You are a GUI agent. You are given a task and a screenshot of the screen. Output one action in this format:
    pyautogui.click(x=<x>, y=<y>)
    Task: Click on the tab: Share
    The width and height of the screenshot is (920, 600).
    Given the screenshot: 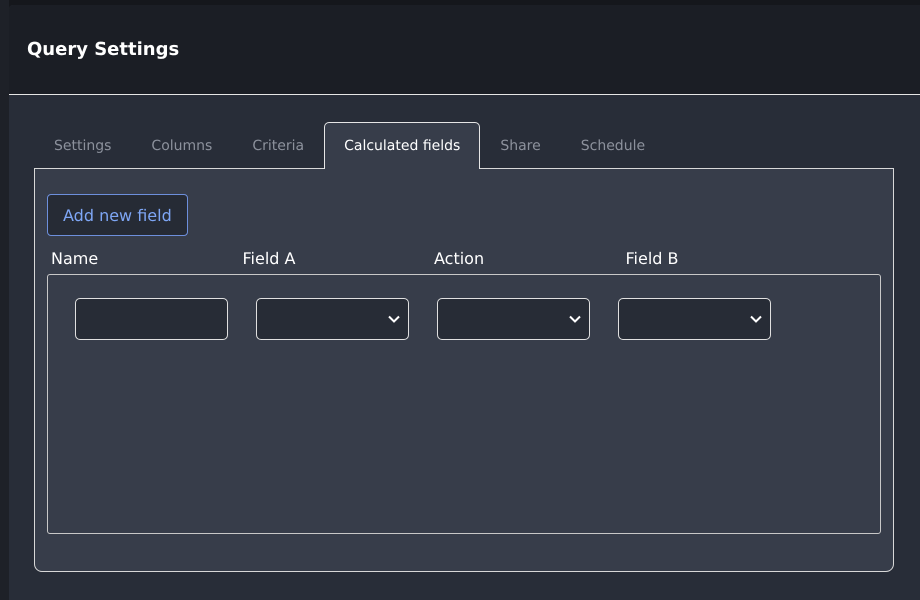 What is the action you would take?
    pyautogui.click(x=520, y=145)
    